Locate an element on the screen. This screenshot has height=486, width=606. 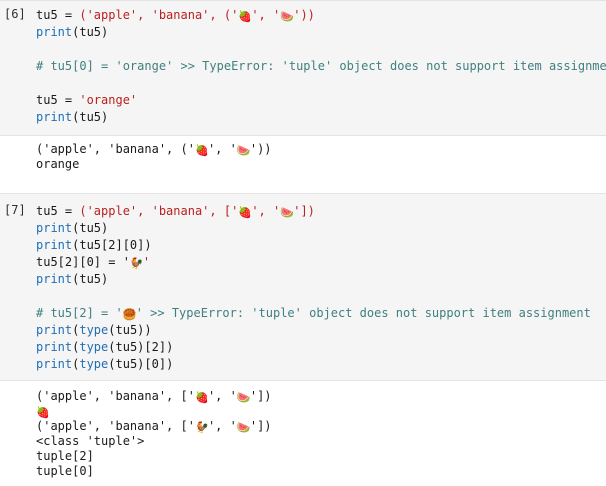
code-line: print(type(tu5)[0]) is located at coordinates (105, 364).